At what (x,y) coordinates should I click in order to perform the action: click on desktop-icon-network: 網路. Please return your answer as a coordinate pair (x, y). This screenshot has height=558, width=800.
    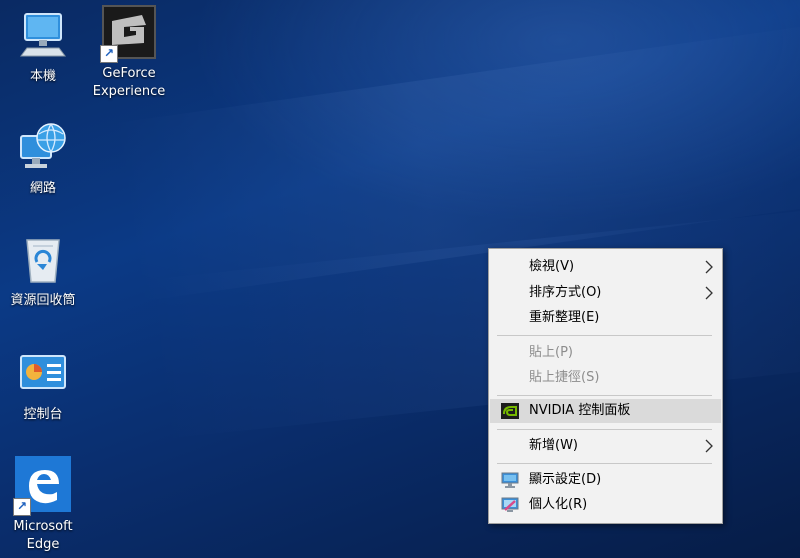
    Looking at the image, I should click on (43, 160).